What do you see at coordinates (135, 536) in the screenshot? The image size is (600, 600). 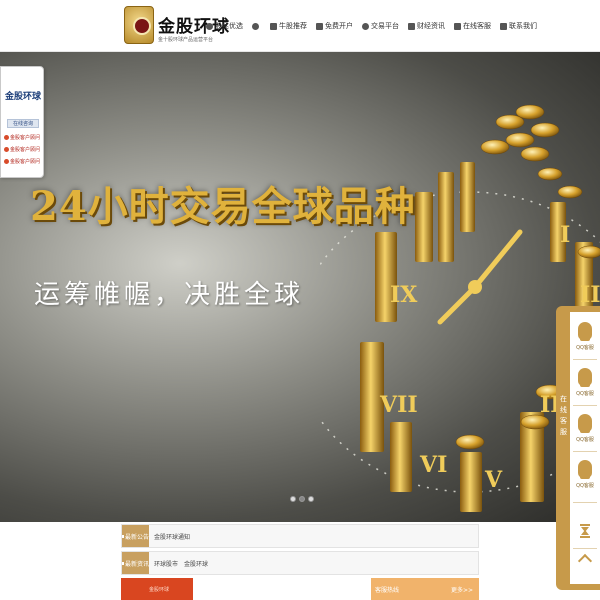 I see `announcement-tag: 最新公告` at bounding box center [135, 536].